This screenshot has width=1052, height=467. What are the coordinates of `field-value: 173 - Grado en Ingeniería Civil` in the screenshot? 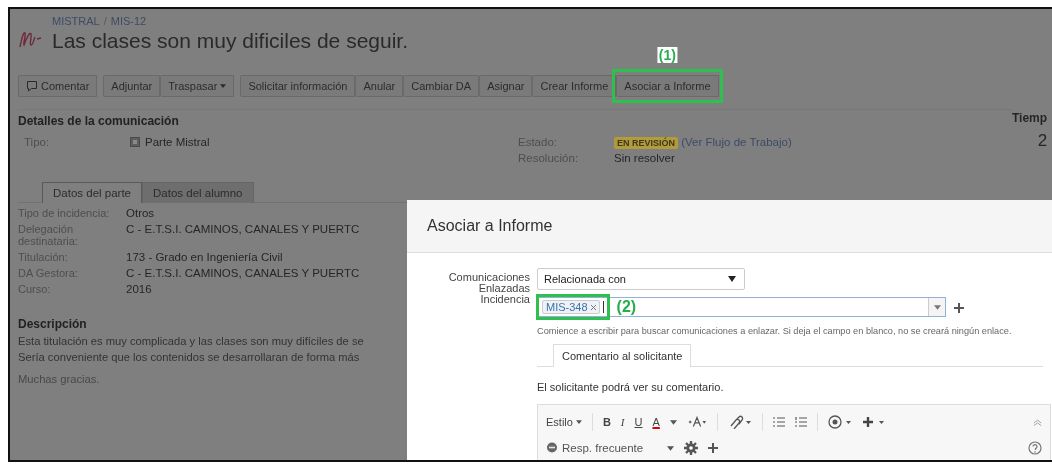 It's located at (204, 257).